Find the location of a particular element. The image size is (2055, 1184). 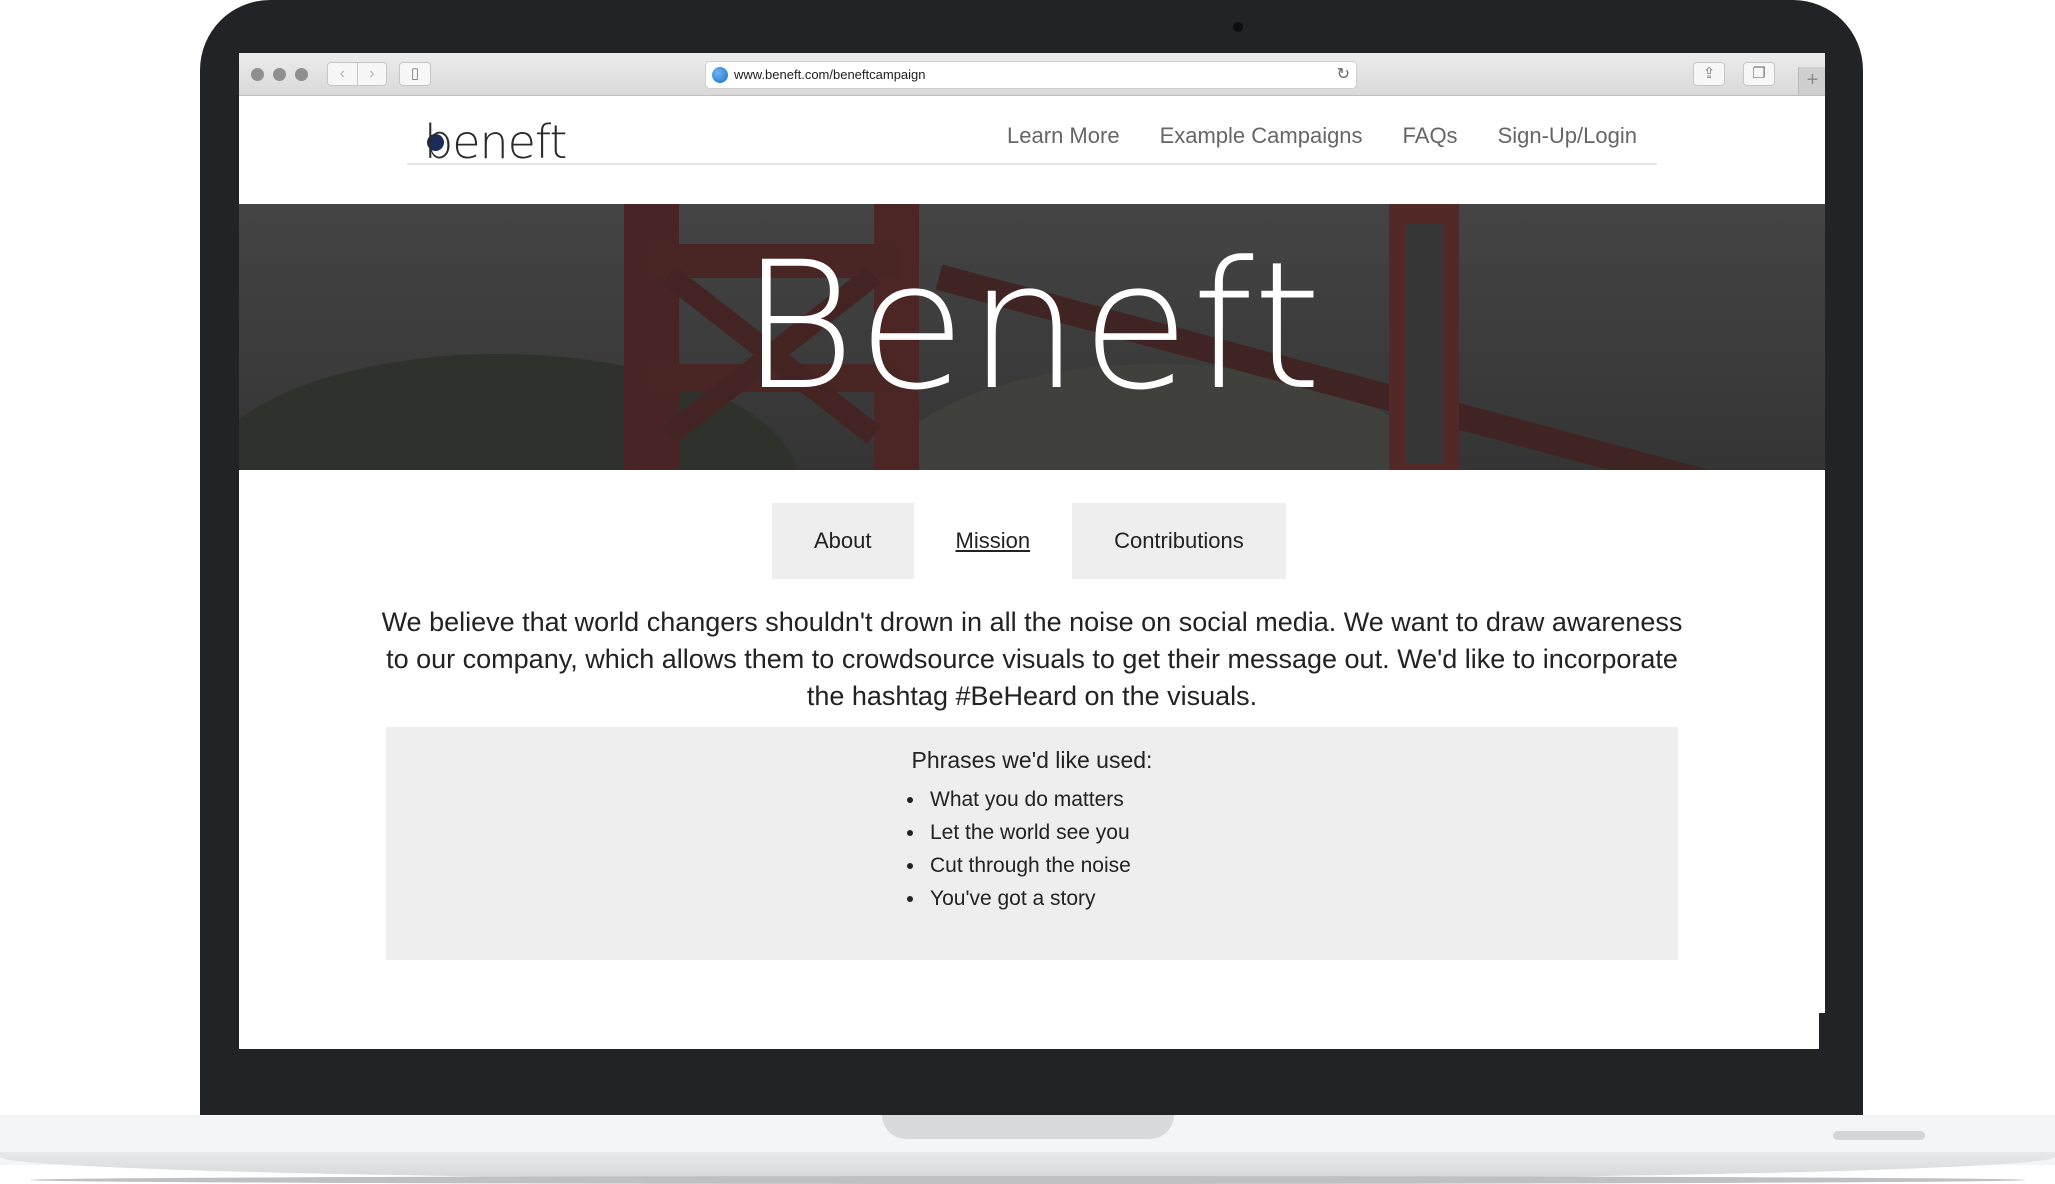

list-item: Let the world see you is located at coordinates (1028, 832).